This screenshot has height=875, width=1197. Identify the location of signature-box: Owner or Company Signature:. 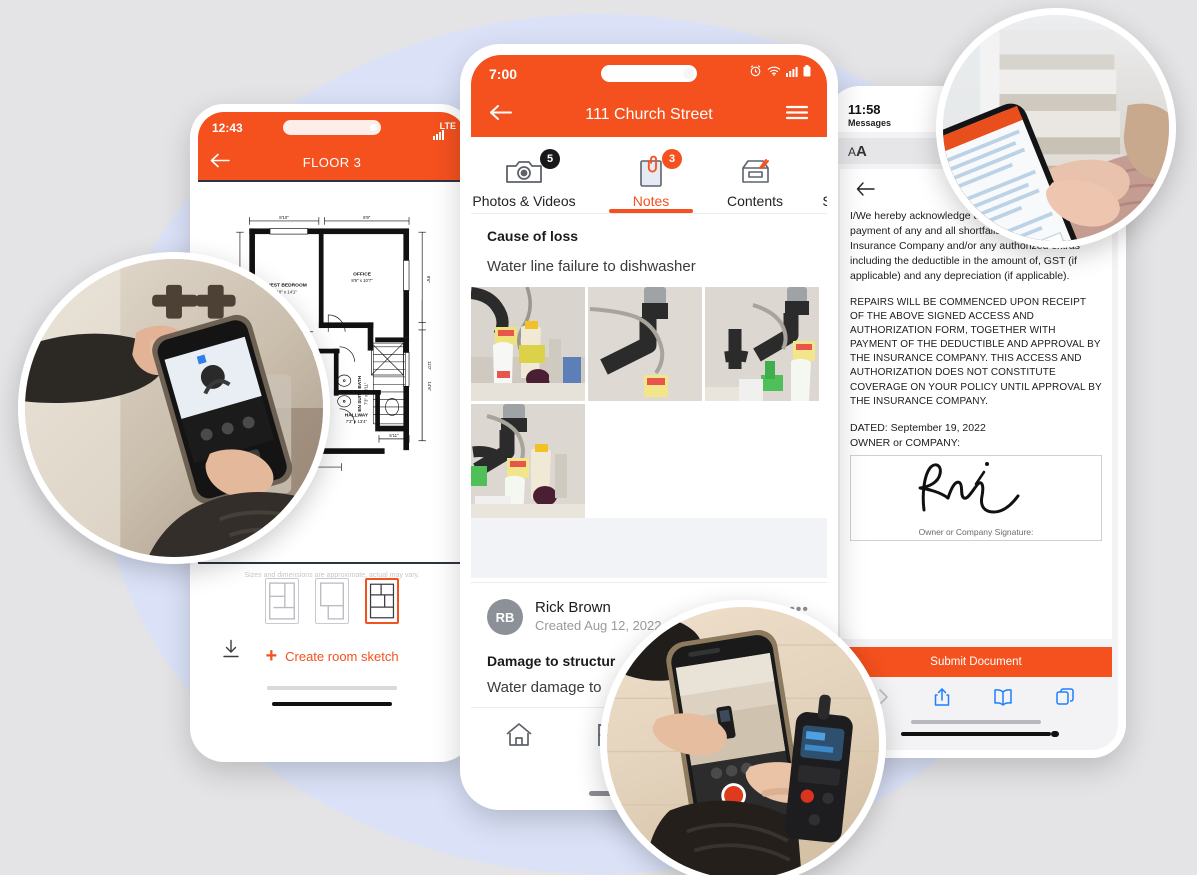
(976, 497).